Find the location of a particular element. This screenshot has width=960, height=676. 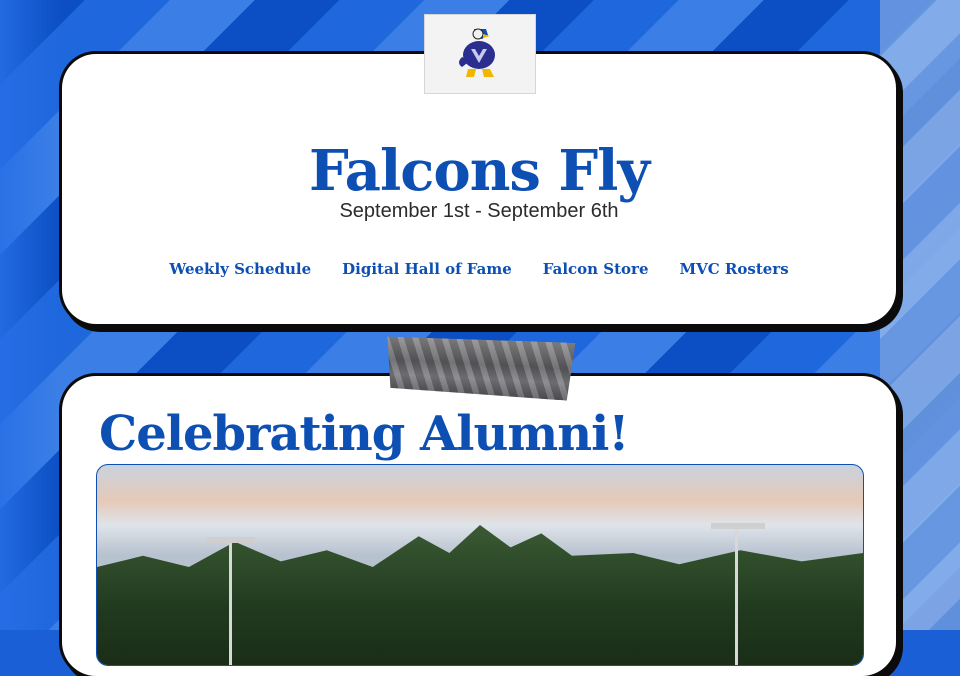

falcon-mascot-logo is located at coordinates (477, 52).